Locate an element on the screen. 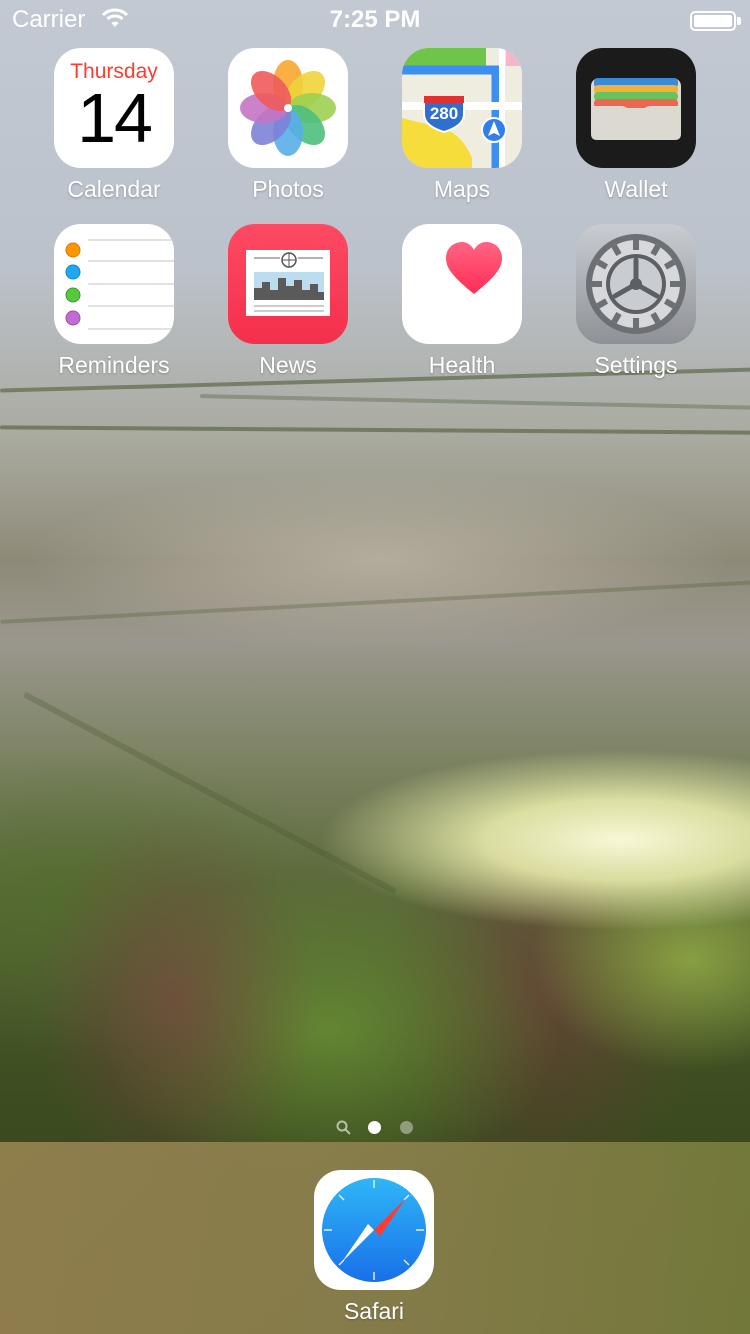 This screenshot has height=1334, width=750. safari-icon is located at coordinates (374, 1230).